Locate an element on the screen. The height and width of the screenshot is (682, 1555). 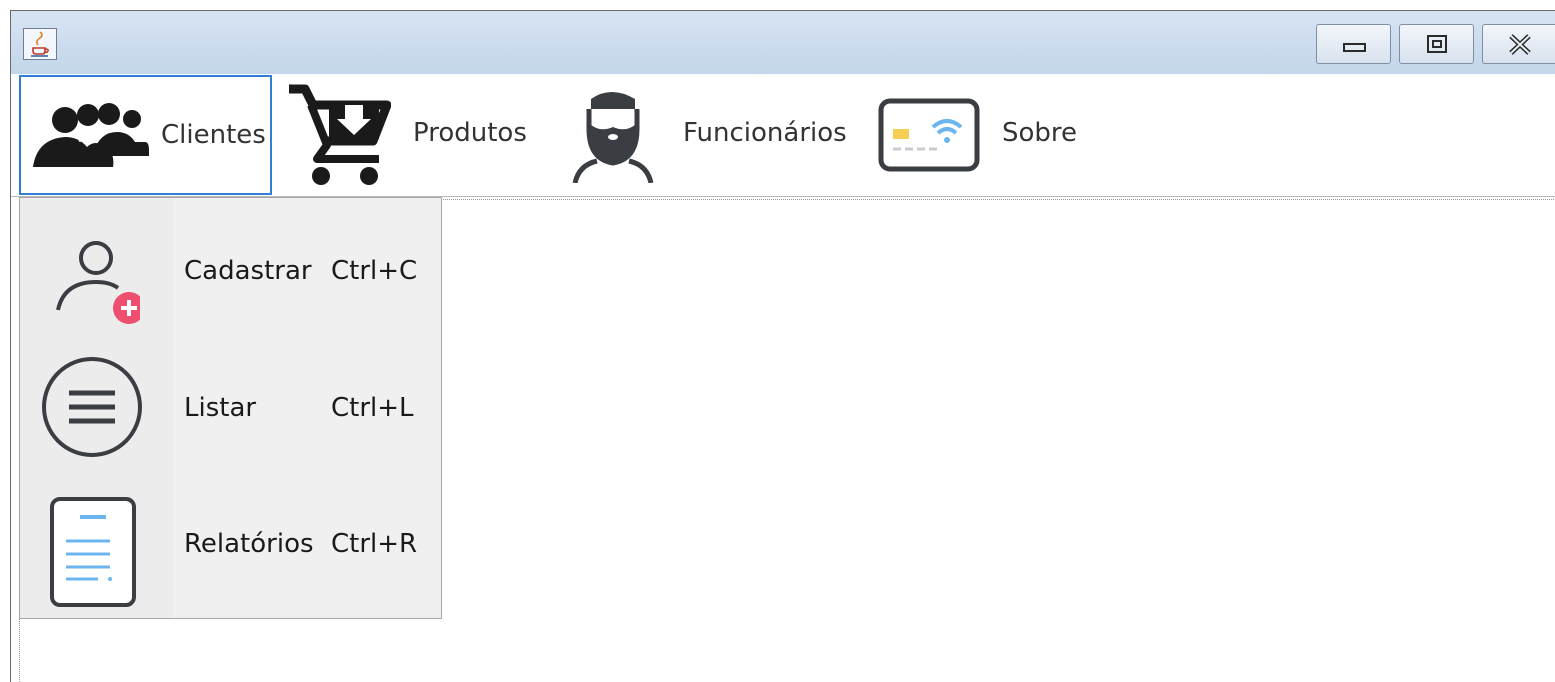
menu-sobre: Sobre is located at coordinates (976, 135).